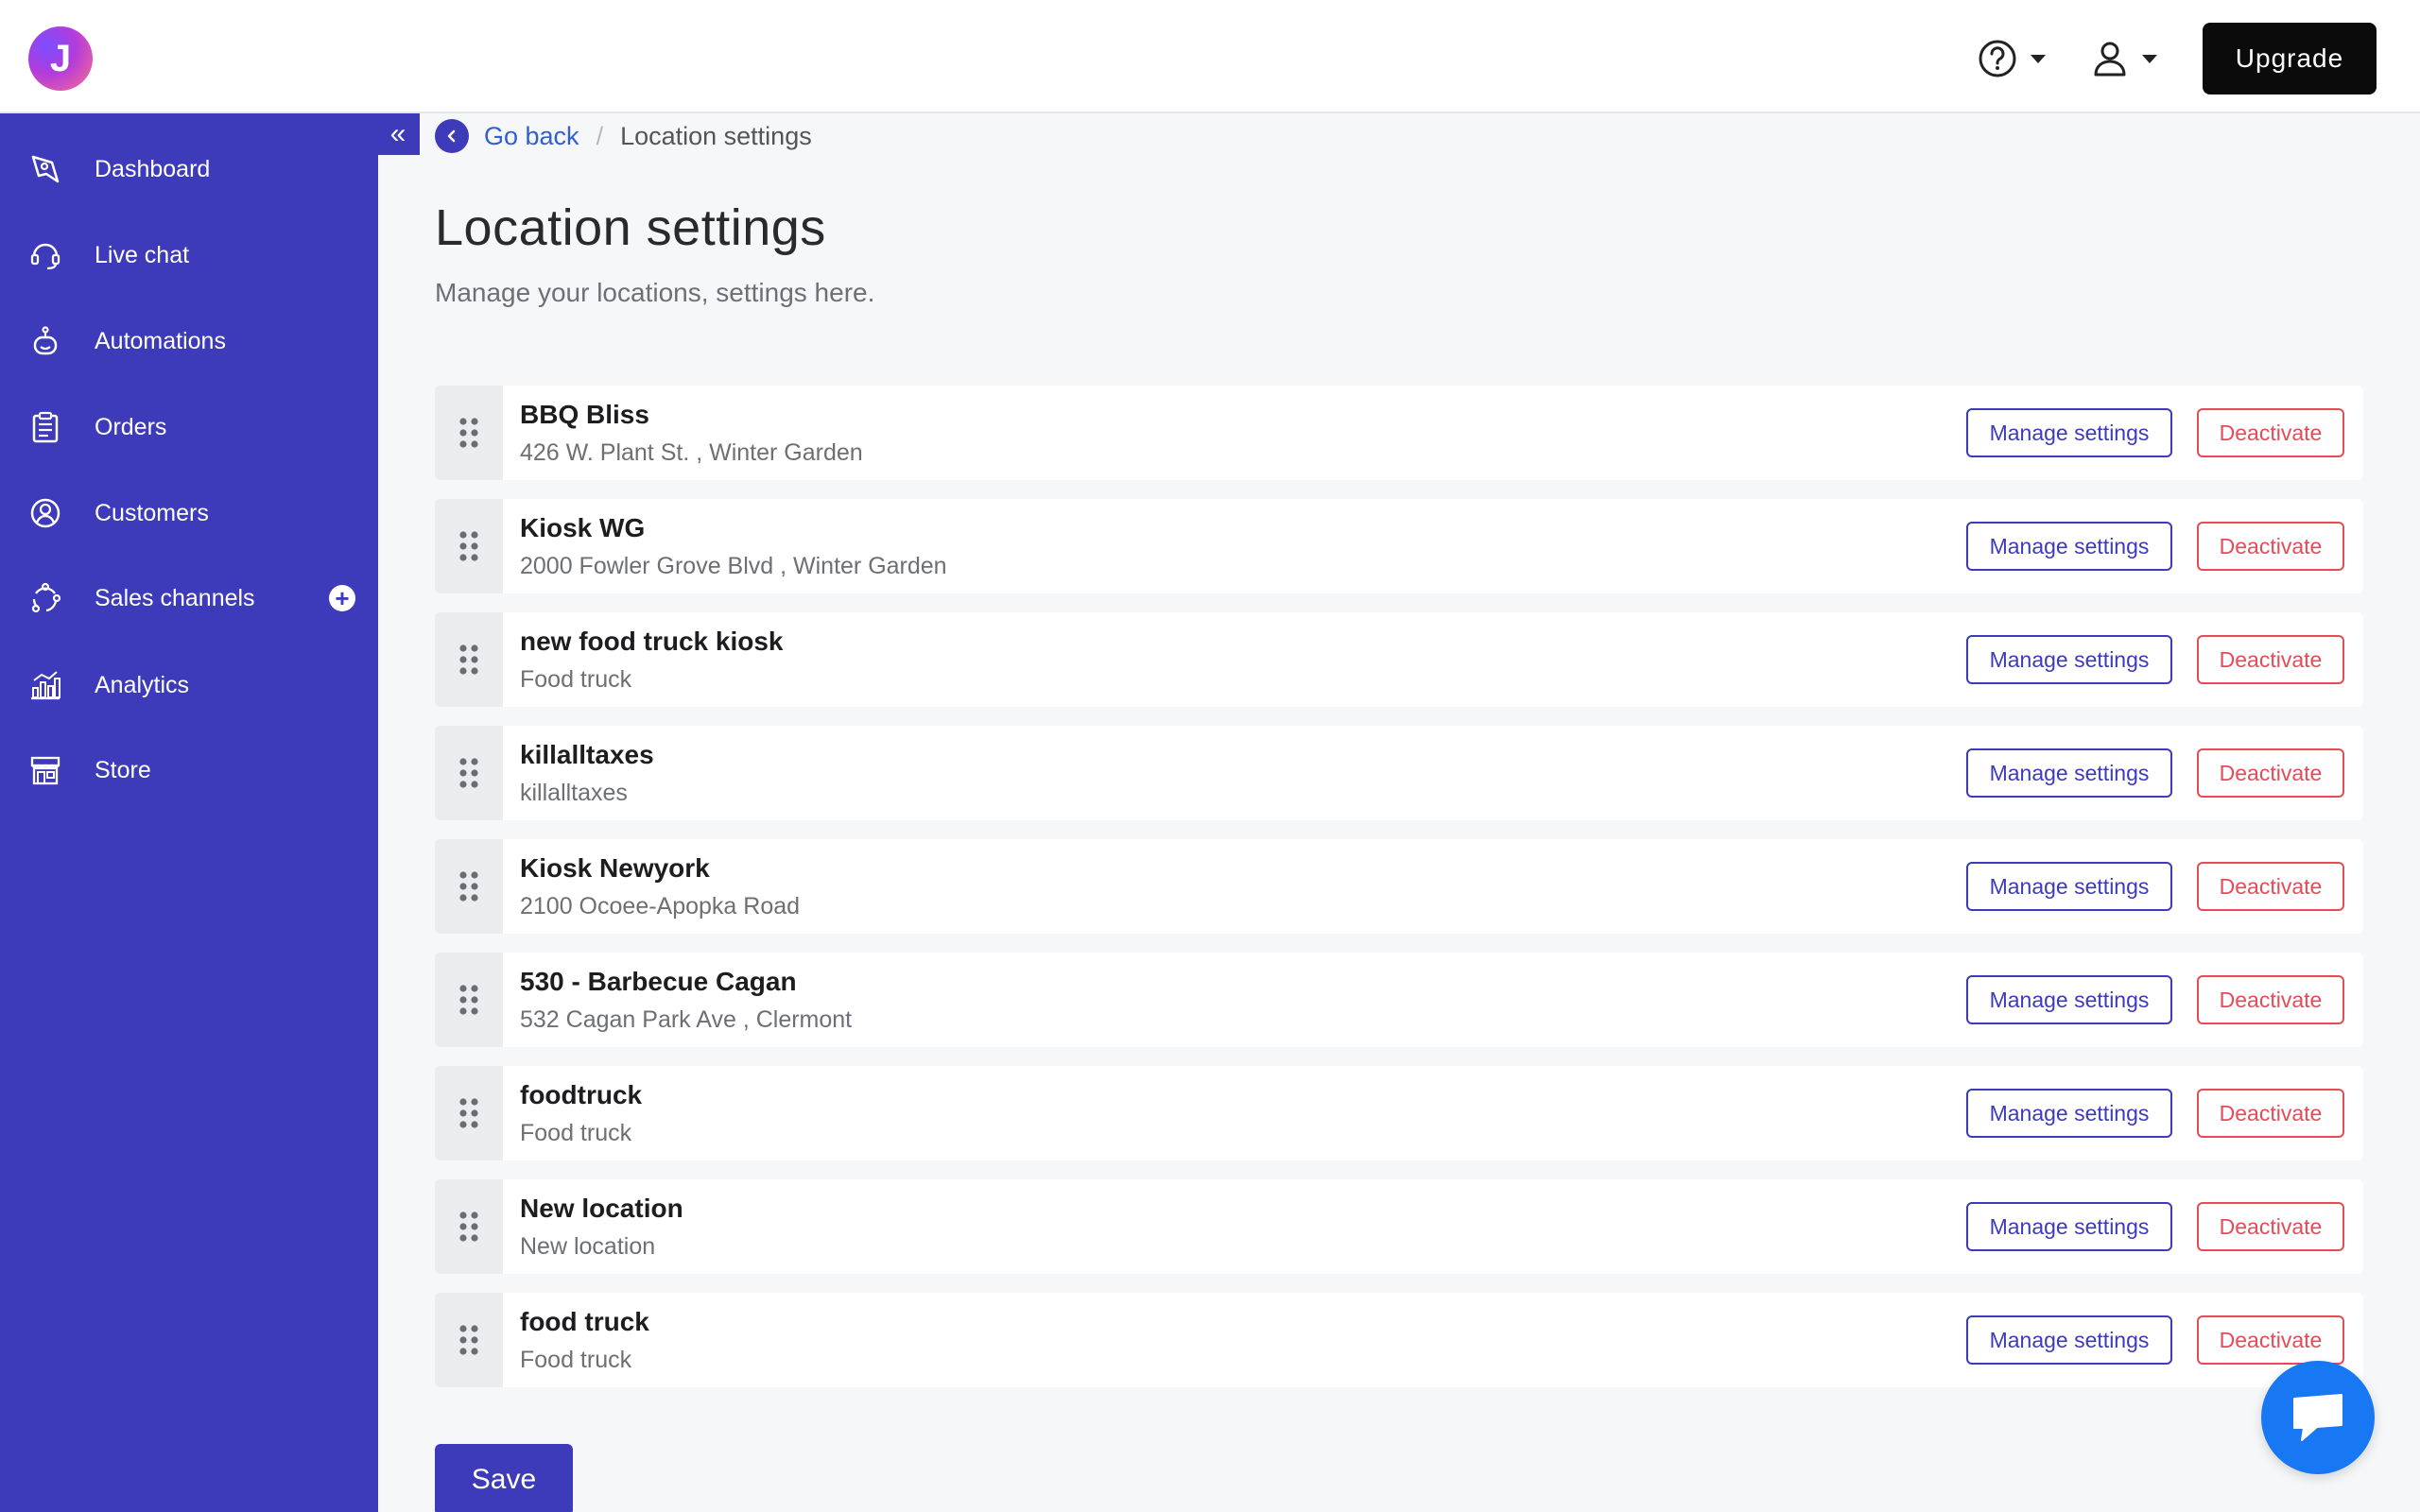 The height and width of the screenshot is (1512, 2420). Describe the element at coordinates (531, 136) in the screenshot. I see `go-back-link: Go back` at that location.